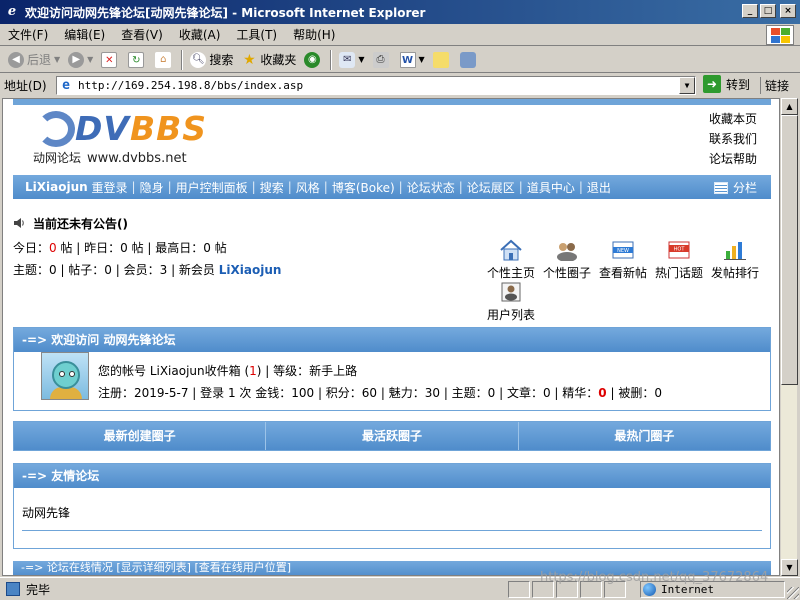 The width and height of the screenshot is (800, 600). I want to click on discuss-button, so click(442, 60).